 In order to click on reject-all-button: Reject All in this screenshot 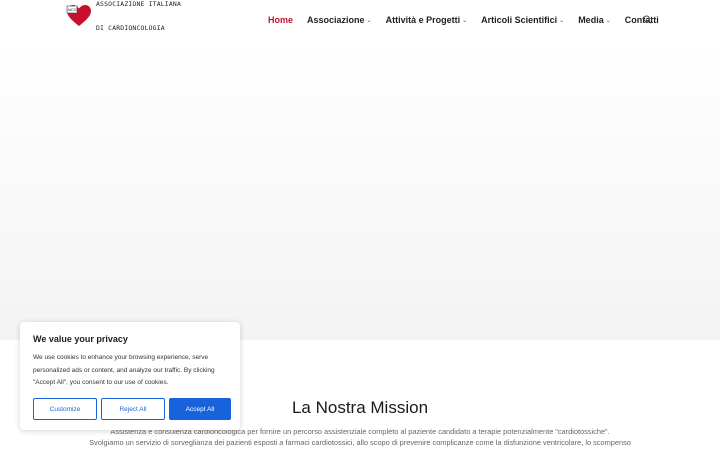, I will do `click(133, 409)`.